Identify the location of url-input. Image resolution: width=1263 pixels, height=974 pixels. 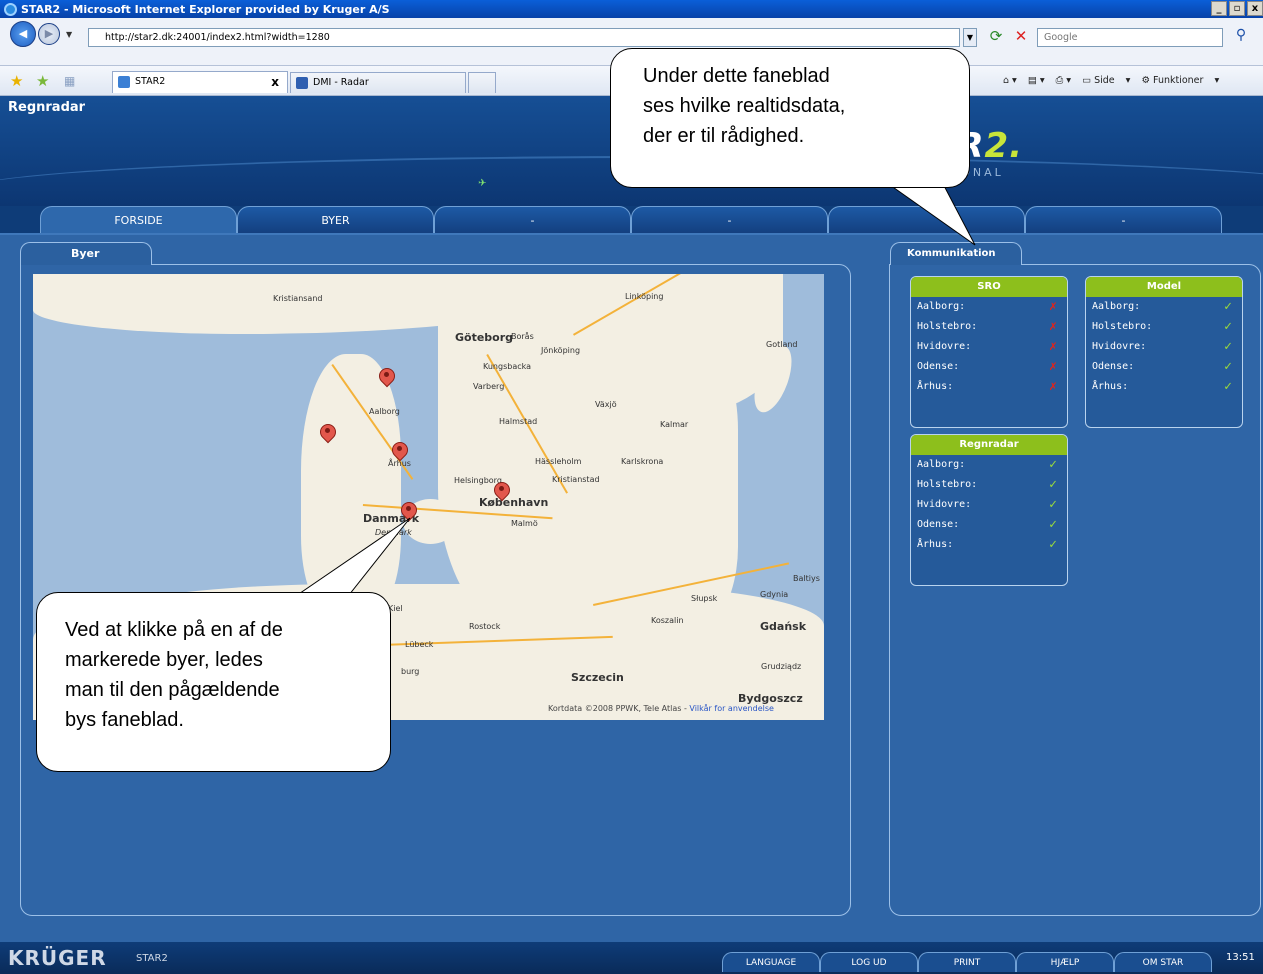
(524, 37).